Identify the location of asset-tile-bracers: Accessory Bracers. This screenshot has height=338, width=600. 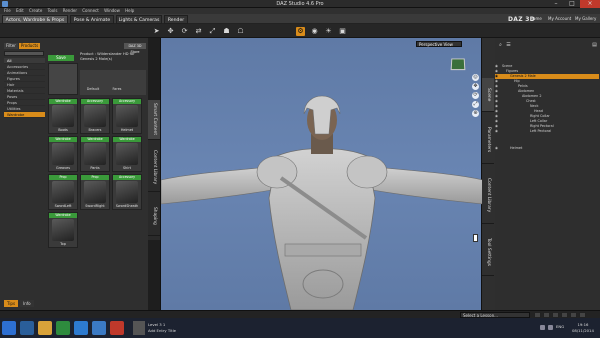
(95, 116).